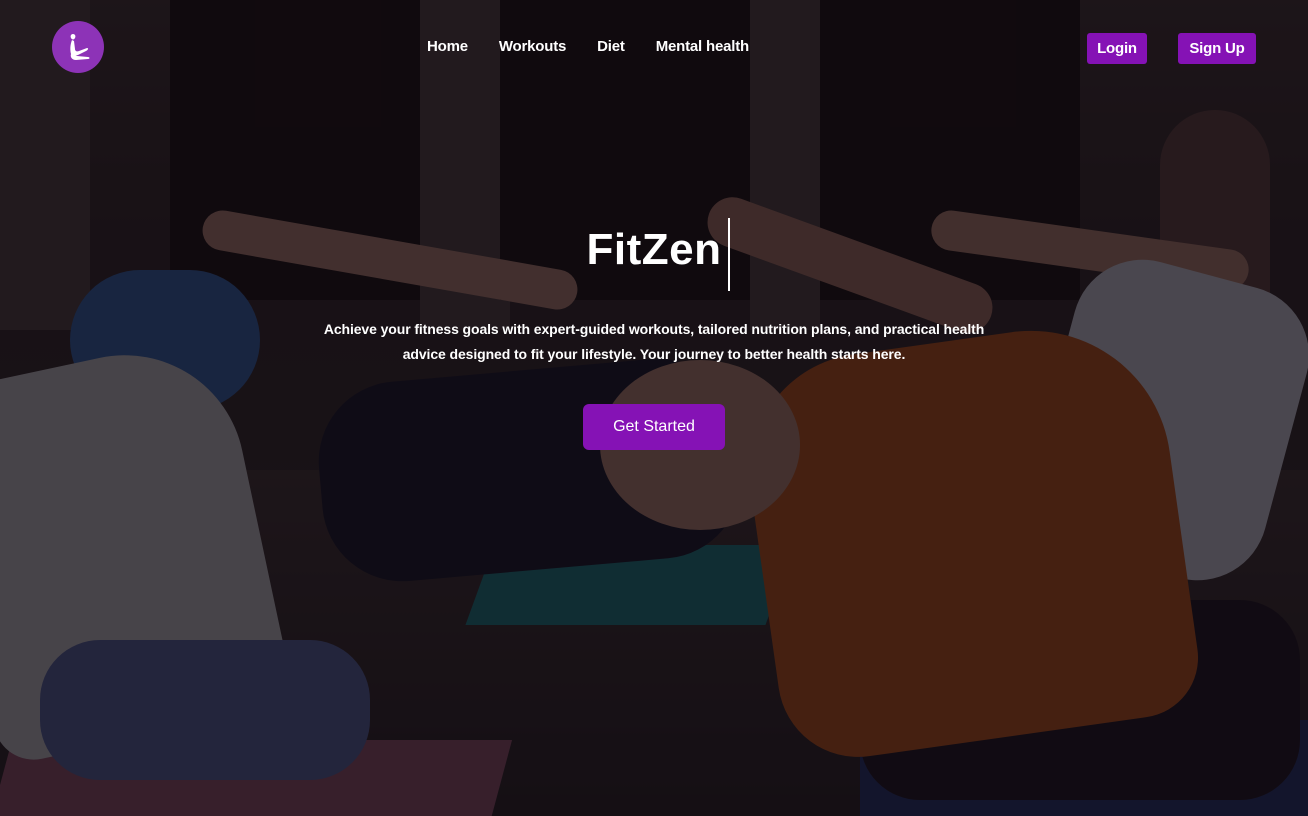 The width and height of the screenshot is (1308, 816). What do you see at coordinates (654, 427) in the screenshot?
I see `get-started-button: Get Started` at bounding box center [654, 427].